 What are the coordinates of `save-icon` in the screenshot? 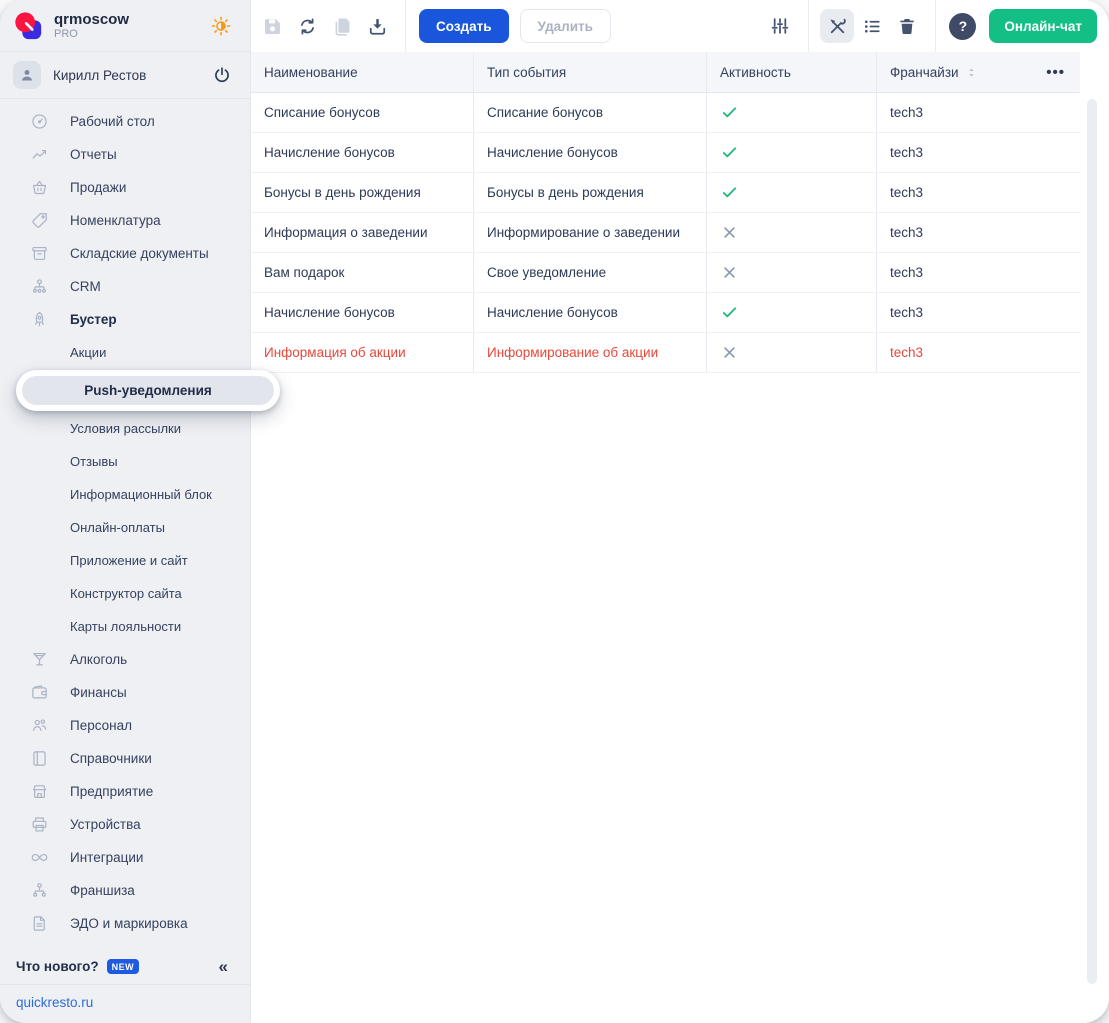 It's located at (272, 26).